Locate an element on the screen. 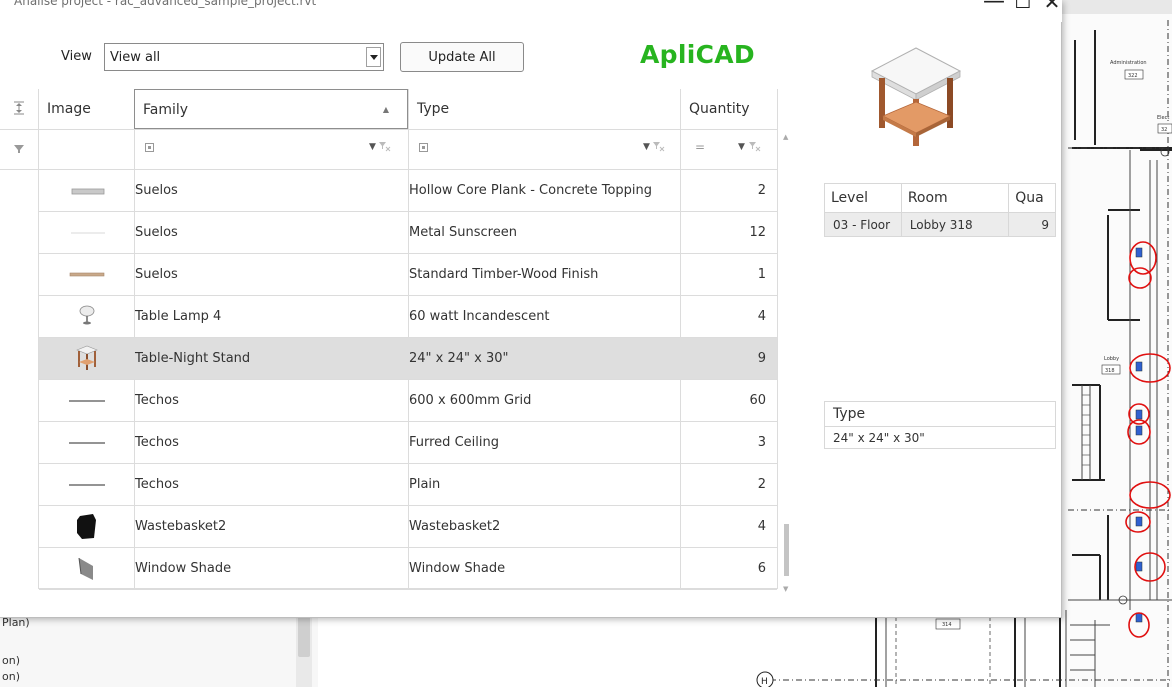 Image resolution: width=1172 pixels, height=687 pixels. location-table: Level Room Qua 03 - Floor Lobby 318 9 is located at coordinates (940, 210).